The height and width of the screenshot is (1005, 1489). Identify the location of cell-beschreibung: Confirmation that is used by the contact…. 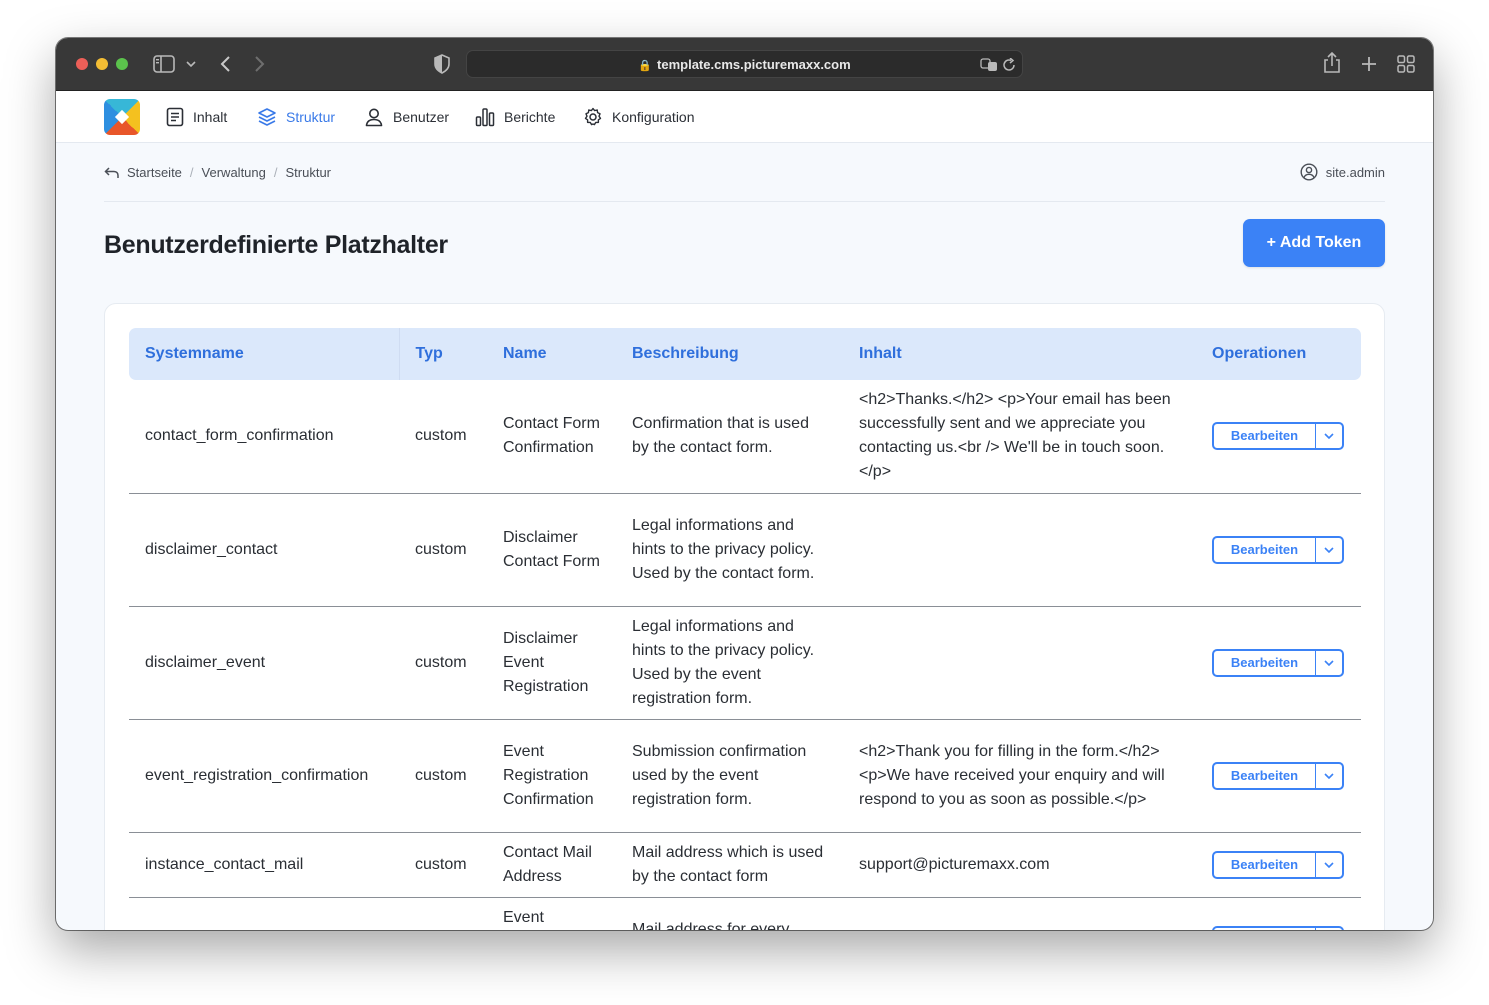
(729, 437).